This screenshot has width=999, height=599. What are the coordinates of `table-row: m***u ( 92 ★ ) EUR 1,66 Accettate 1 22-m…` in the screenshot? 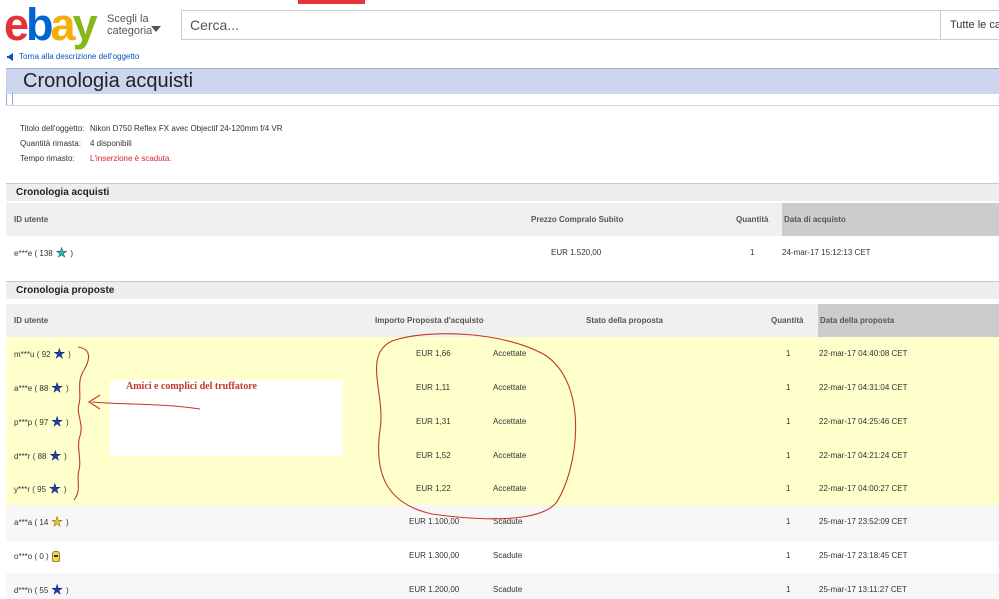 It's located at (502, 353).